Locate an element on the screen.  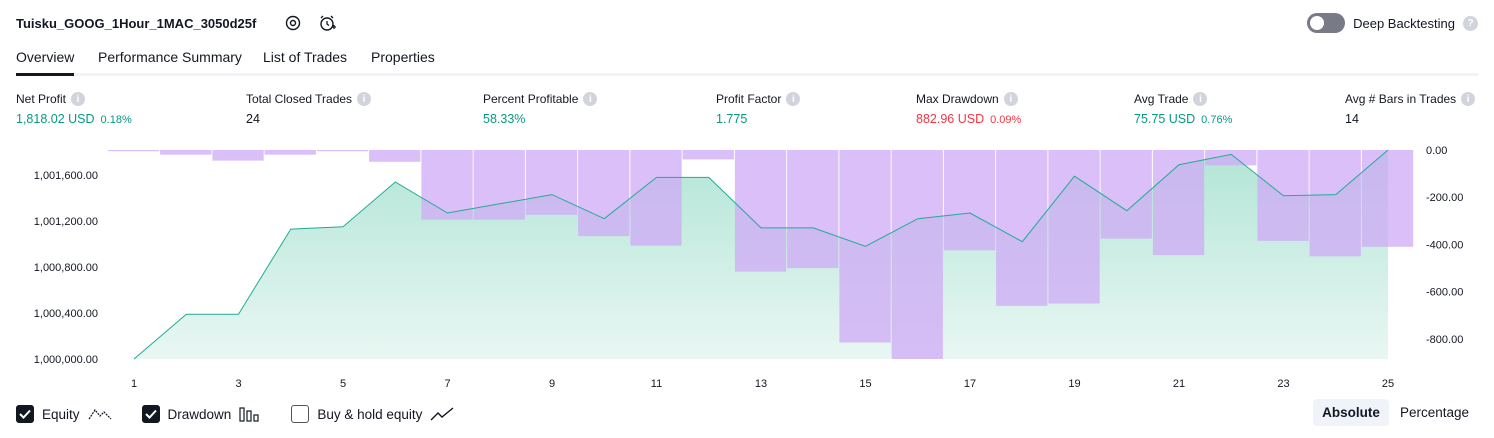
left-axis-tick-label: 1,000,000.00 is located at coordinates (66, 360).